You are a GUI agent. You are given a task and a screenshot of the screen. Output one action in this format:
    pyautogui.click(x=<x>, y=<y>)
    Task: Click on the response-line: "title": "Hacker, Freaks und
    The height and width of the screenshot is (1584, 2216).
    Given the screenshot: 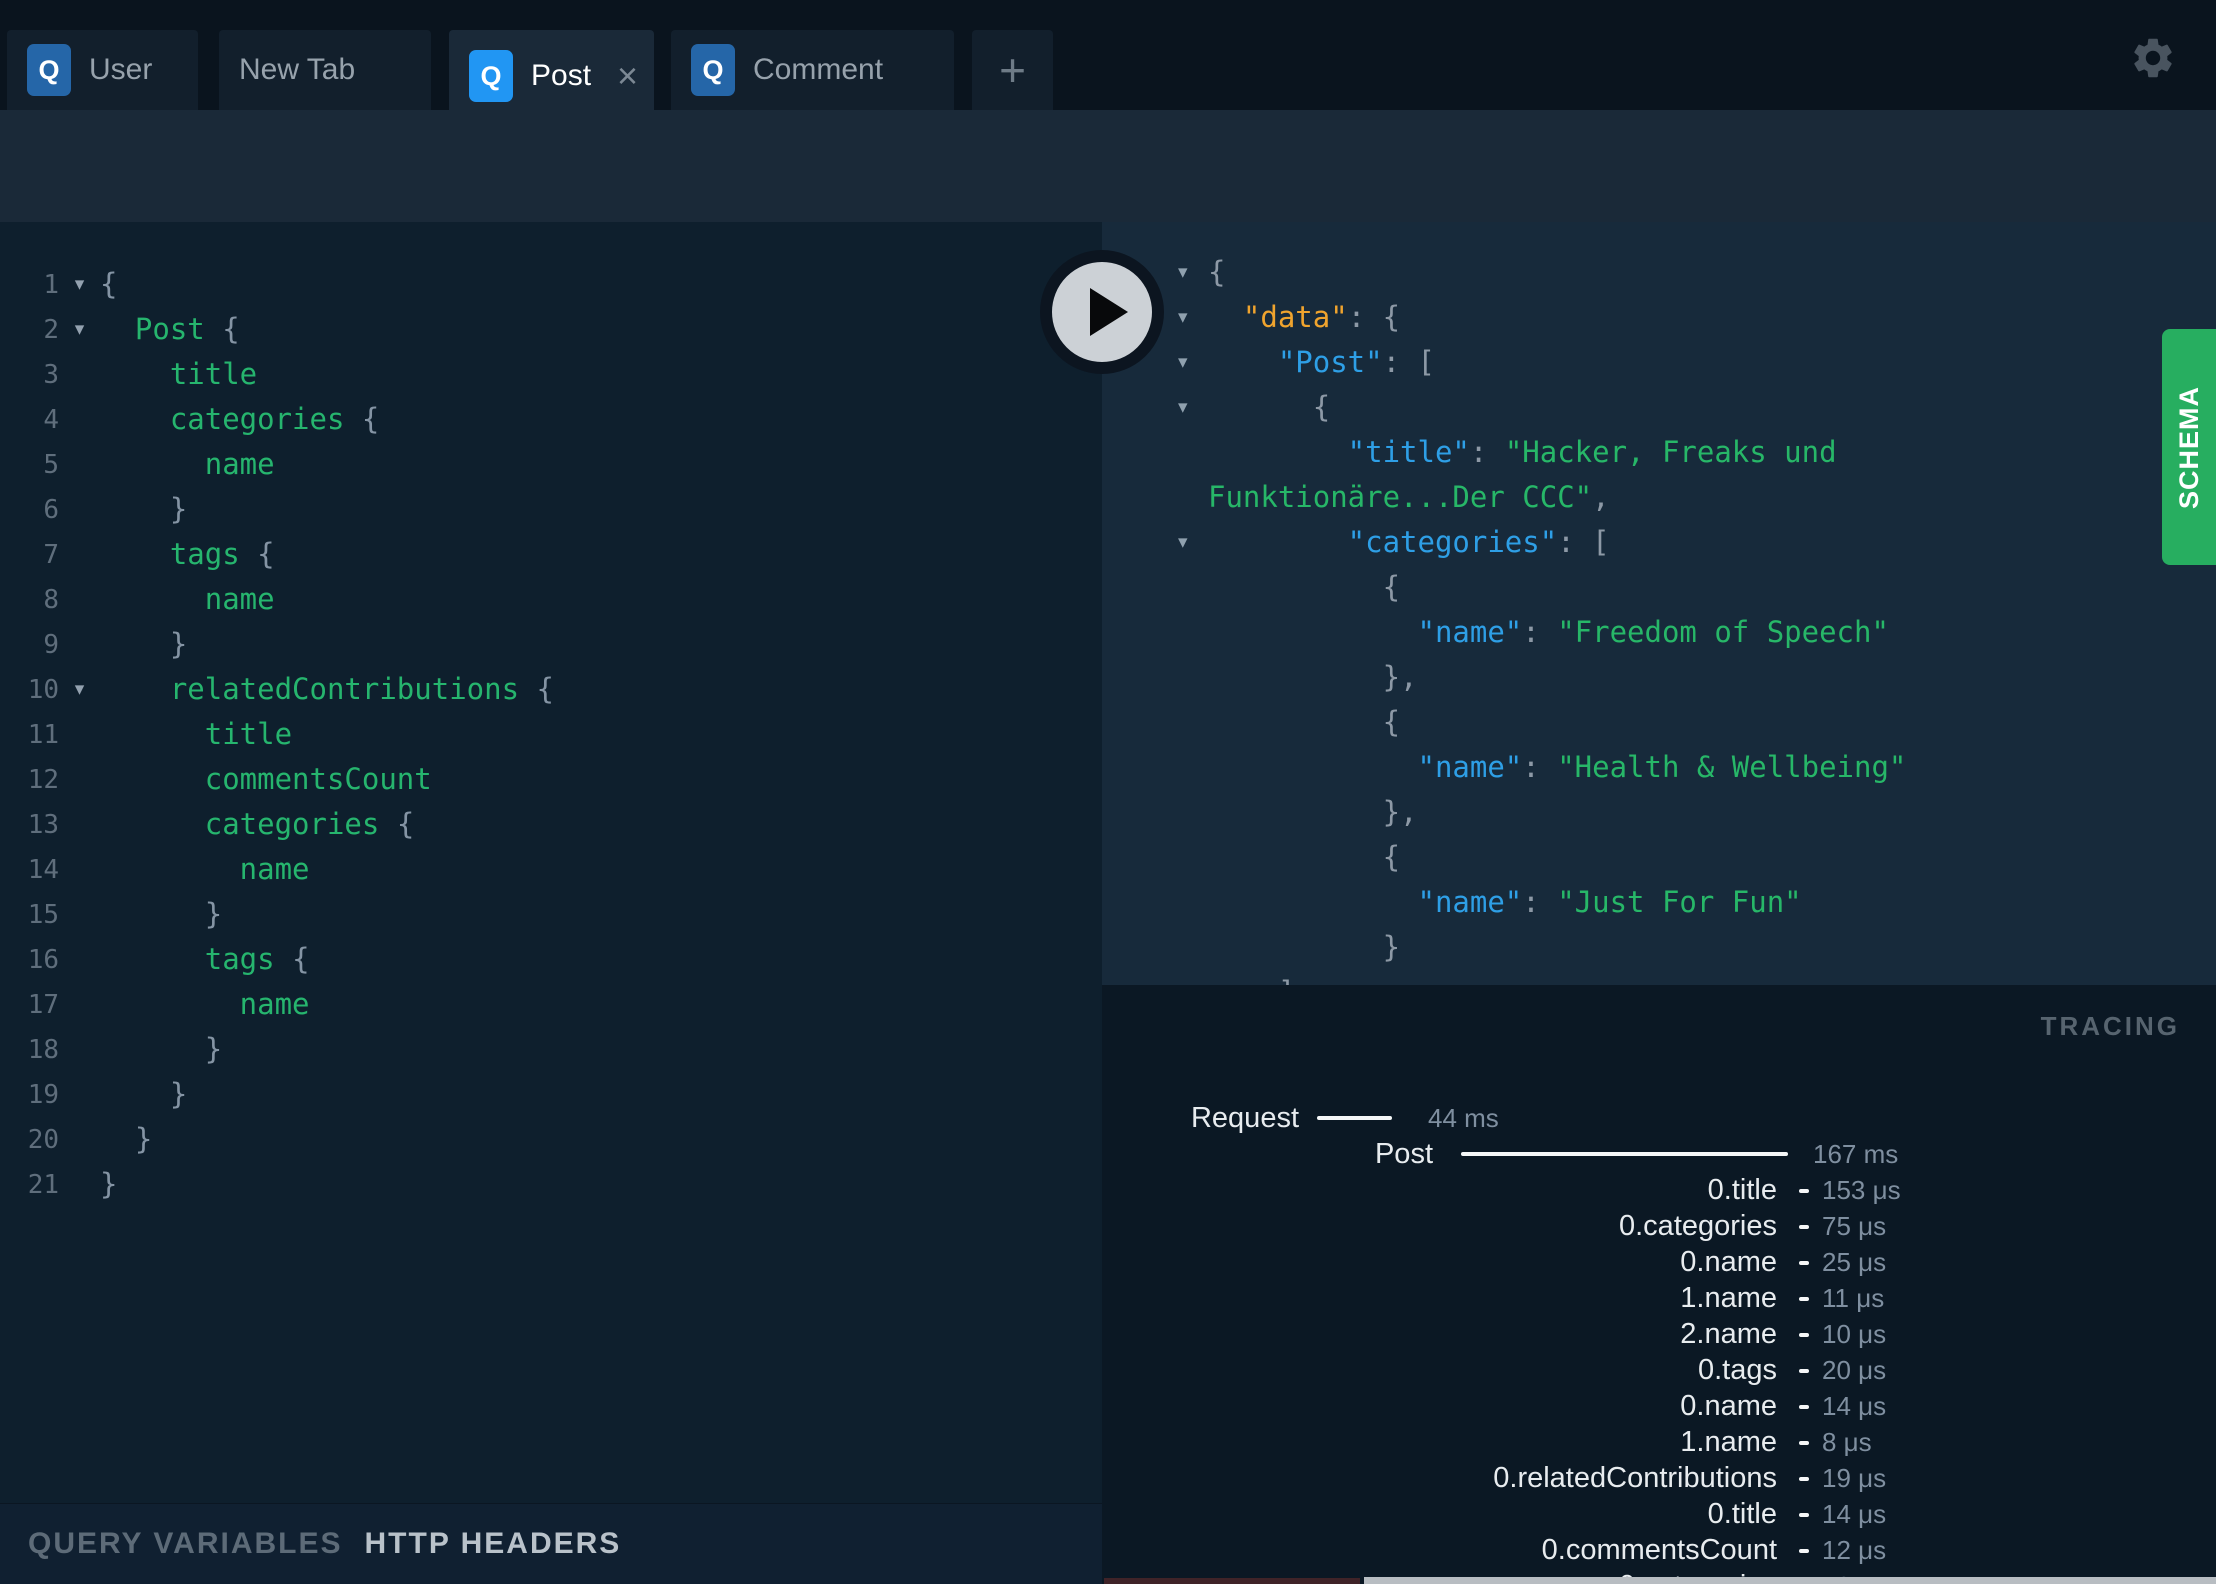 What is the action you would take?
    pyautogui.click(x=1659, y=452)
    